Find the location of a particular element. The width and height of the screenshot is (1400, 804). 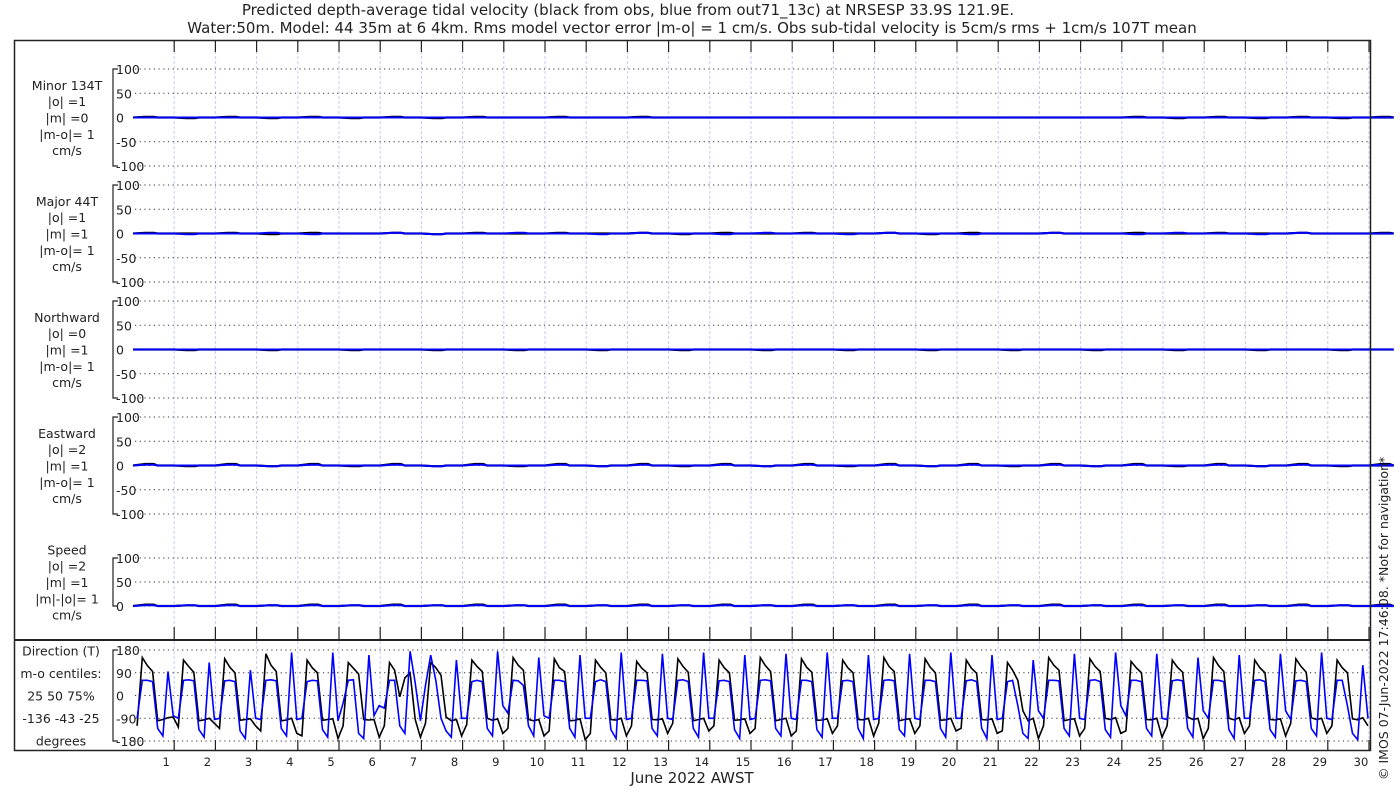

direction-label: m-o centiles: is located at coordinates (60, 673).